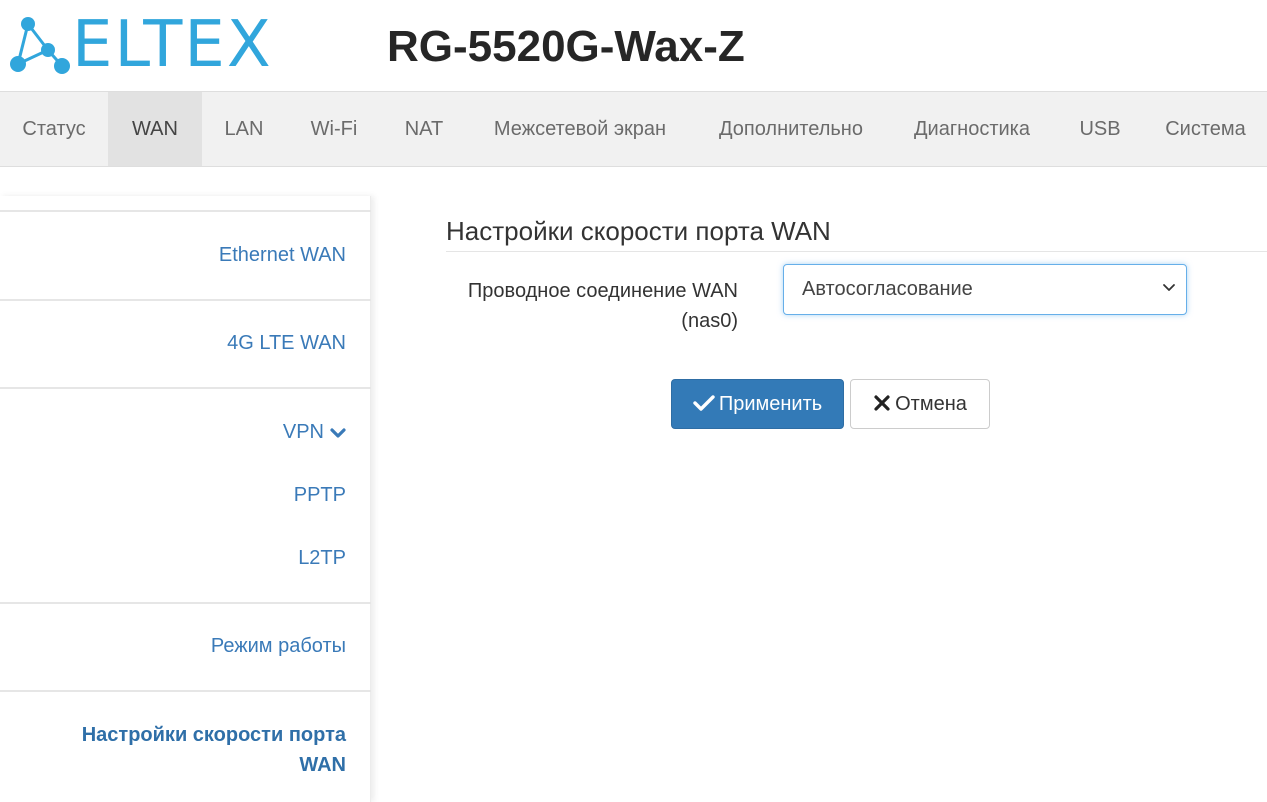 The height and width of the screenshot is (802, 1267). I want to click on nav-item-wan: WAN, so click(155, 129).